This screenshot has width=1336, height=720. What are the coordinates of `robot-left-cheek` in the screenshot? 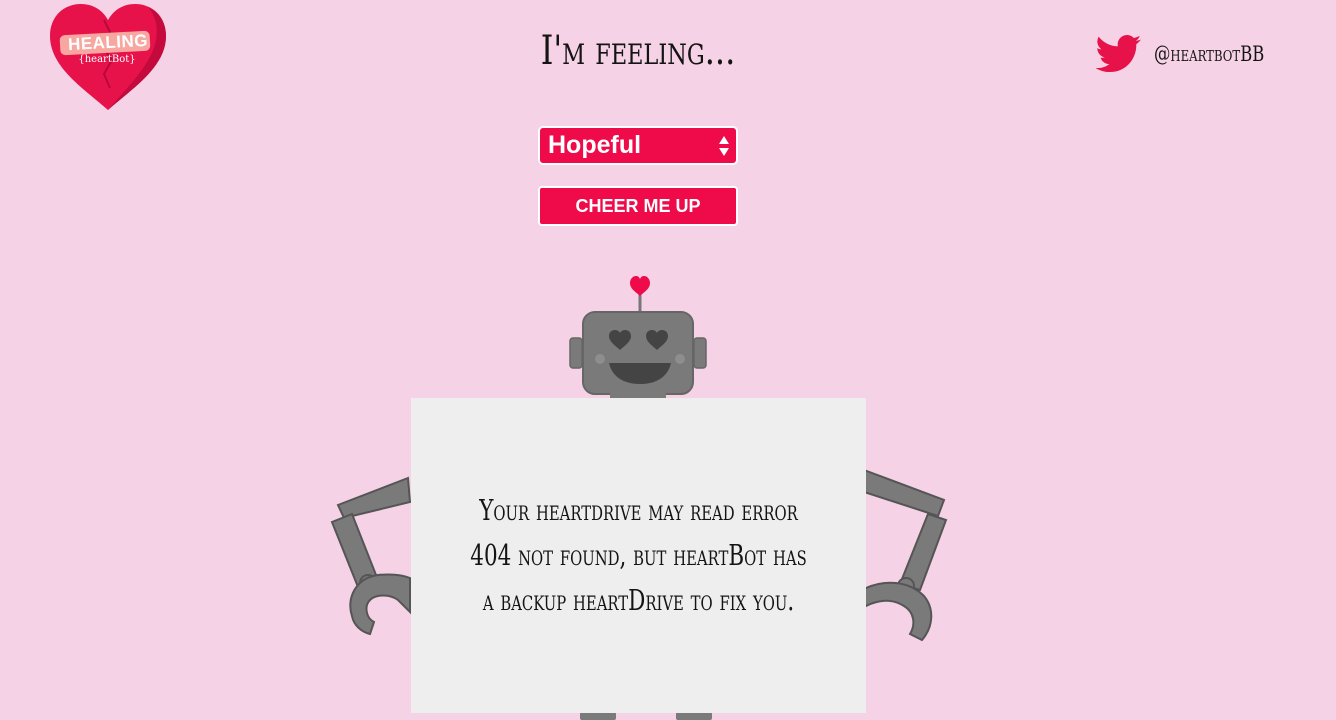 It's located at (600, 359).